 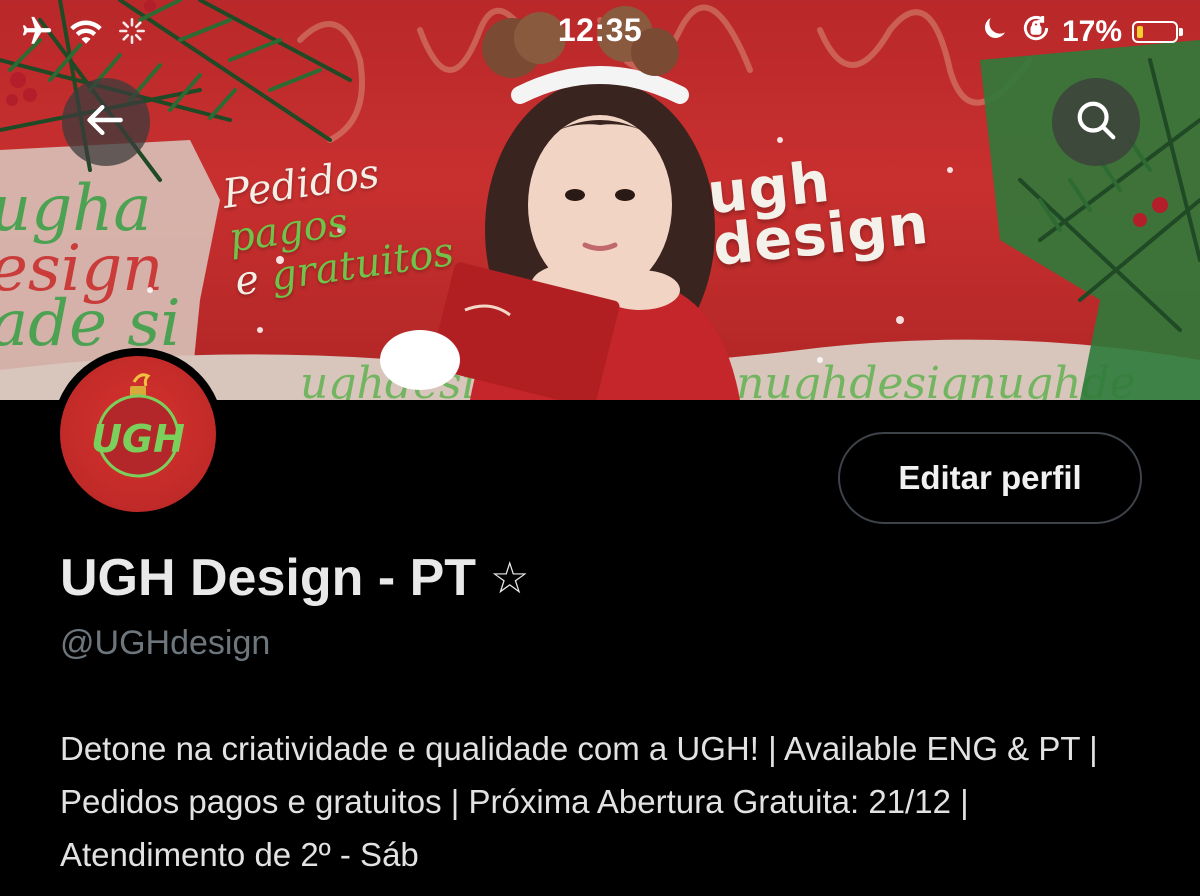 I want to click on battery-icon, so click(x=1157, y=32).